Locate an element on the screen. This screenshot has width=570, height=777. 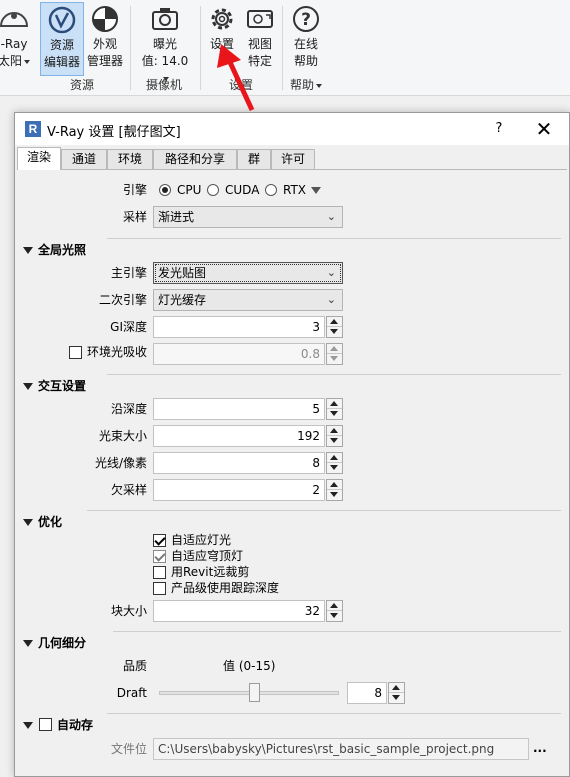
gear-icon is located at coordinates (222, 19).